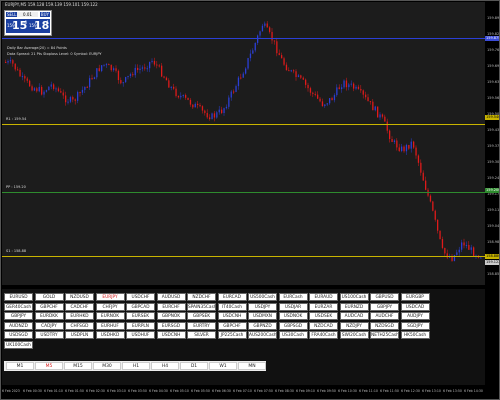 The width and height of the screenshot is (500, 400). What do you see at coordinates (140, 325) in the screenshot?
I see `symbol-button-eurpln: EURPLN` at bounding box center [140, 325].